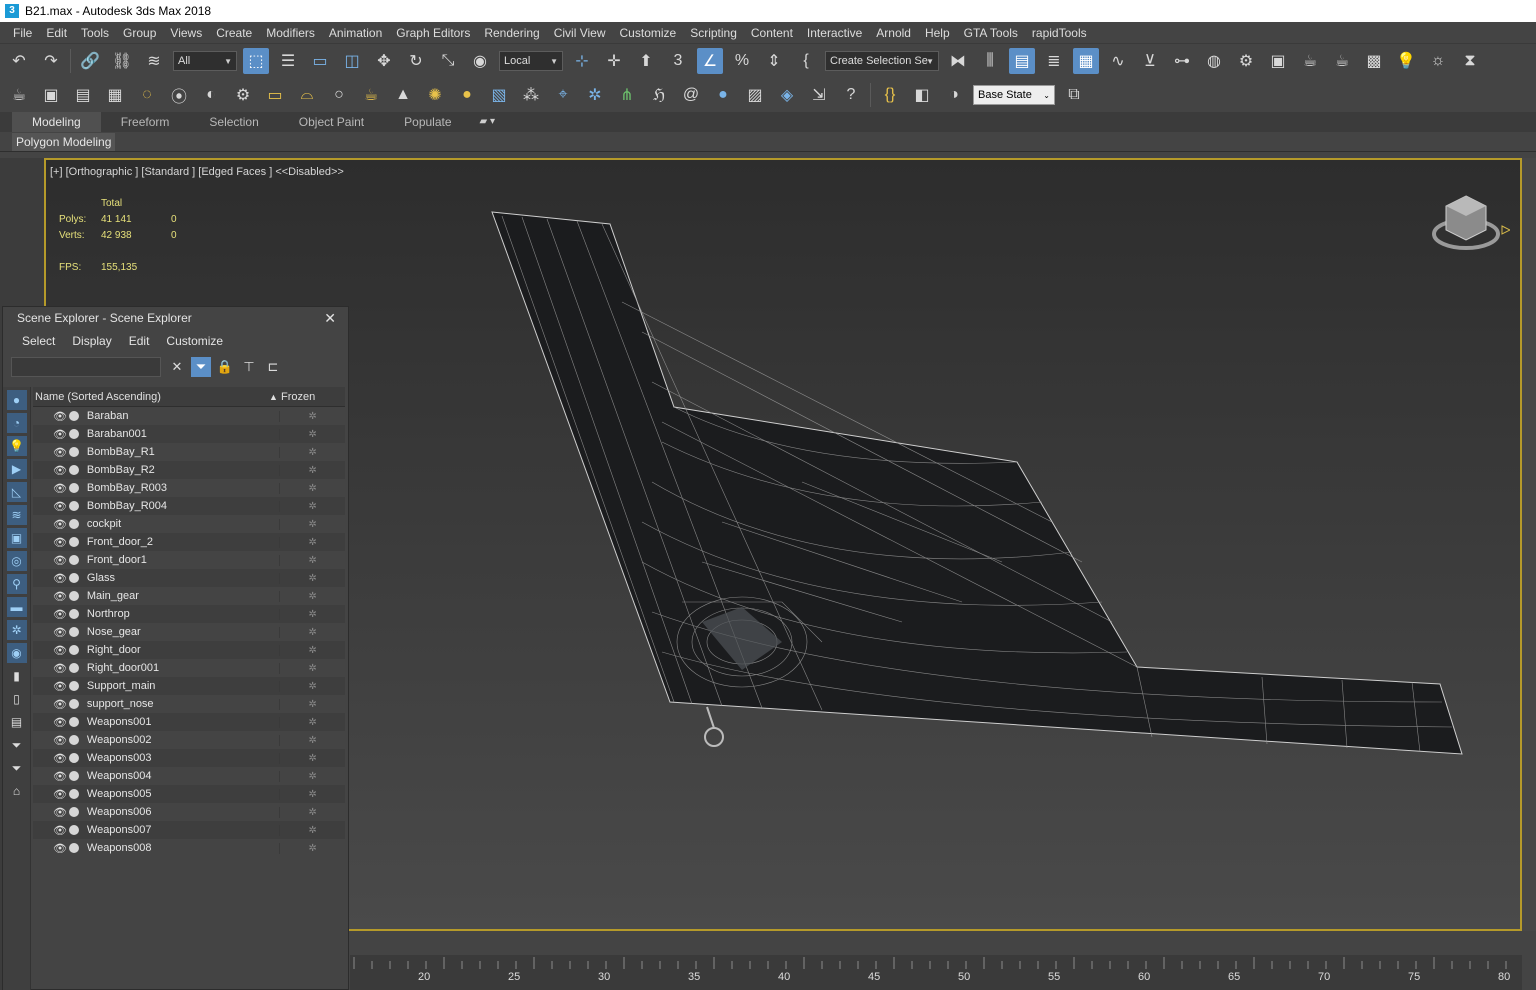  What do you see at coordinates (1022, 61) in the screenshot?
I see `toggle-scene-explorer-icon: ▤` at bounding box center [1022, 61].